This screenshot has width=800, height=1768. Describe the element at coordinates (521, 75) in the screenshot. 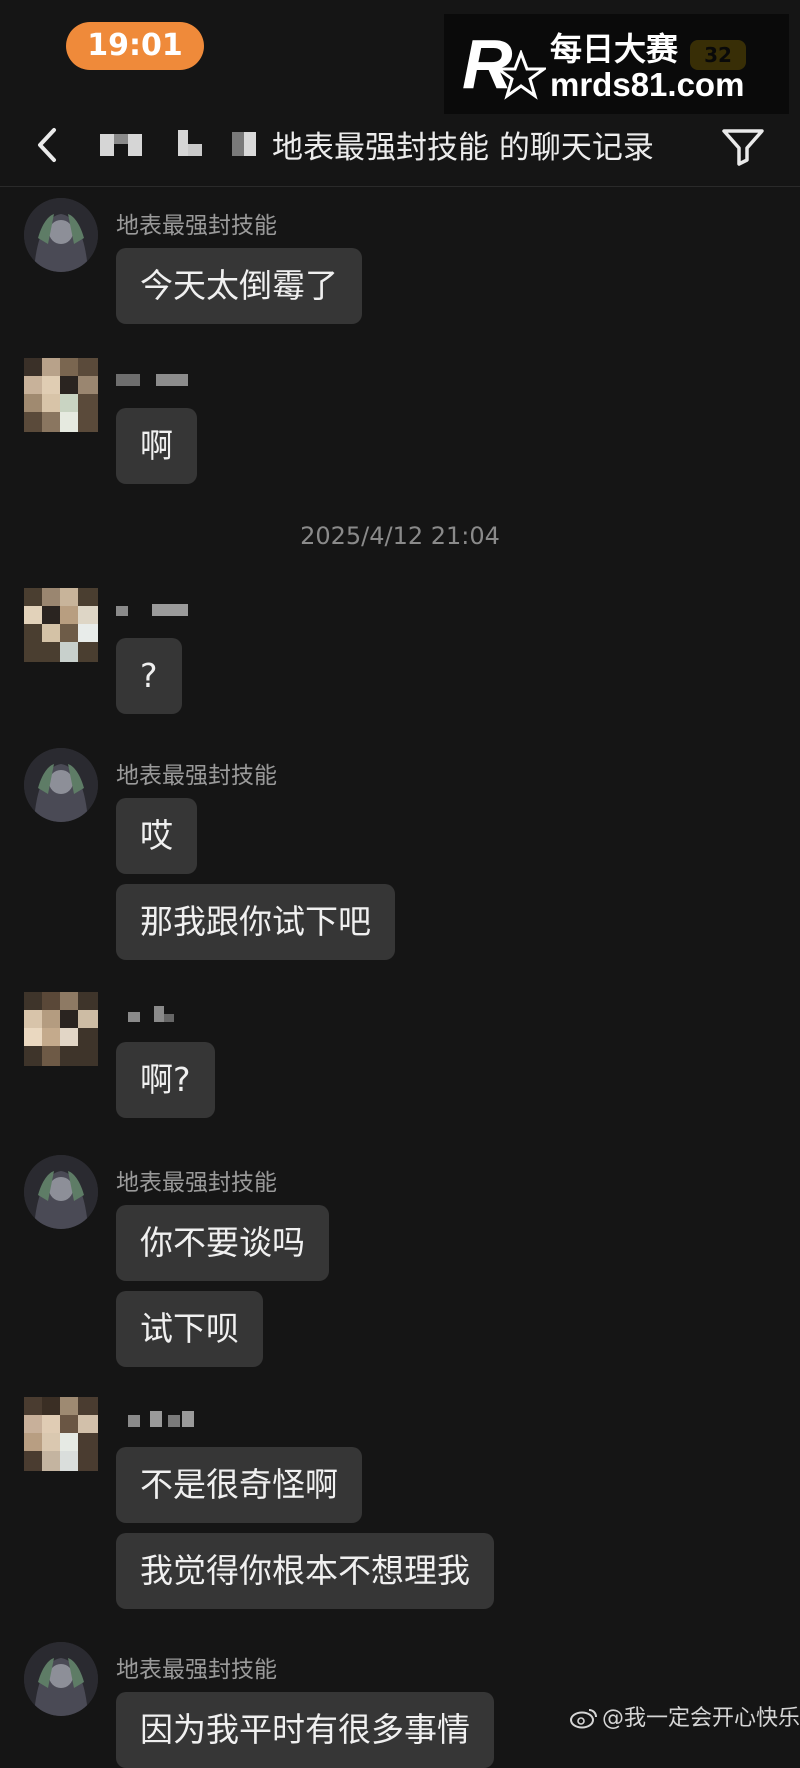

I see `star-icon` at that location.